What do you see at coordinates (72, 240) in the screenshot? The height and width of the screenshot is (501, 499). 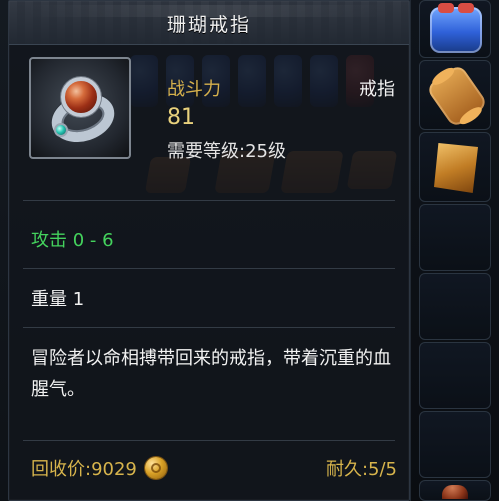 I see `attack-stat: 攻击 0 - 6` at bounding box center [72, 240].